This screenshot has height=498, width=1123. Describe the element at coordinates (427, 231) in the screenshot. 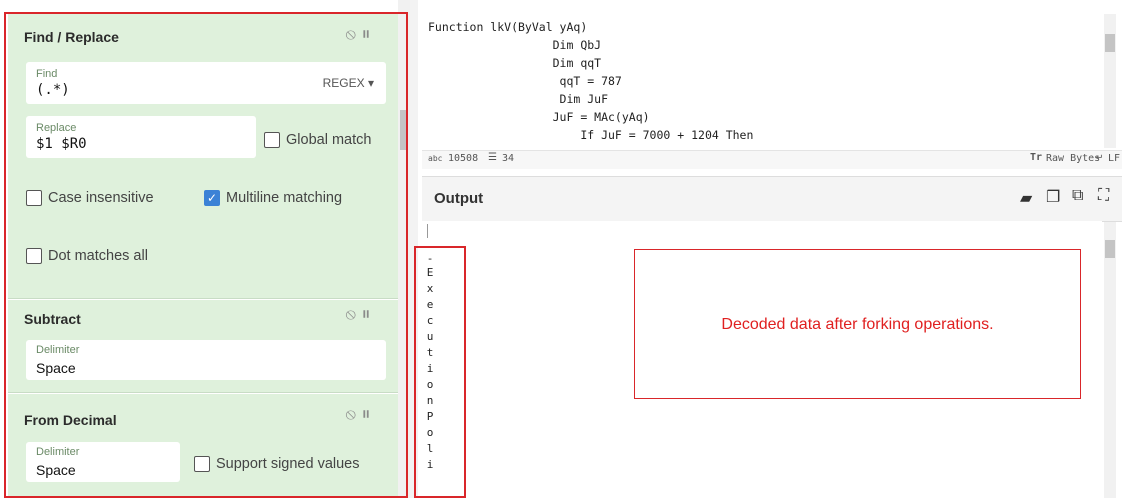

I see `output-cursor` at that location.